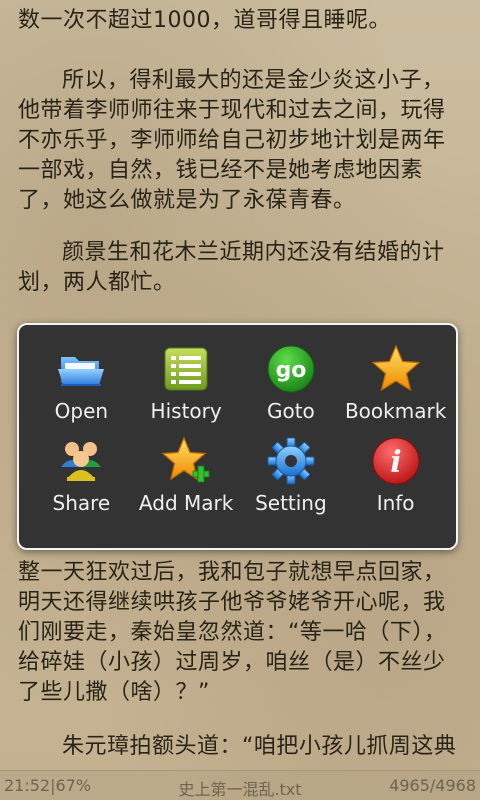 This screenshot has width=480, height=800. I want to click on menu-item-add-mark: Add Mark, so click(186, 481).